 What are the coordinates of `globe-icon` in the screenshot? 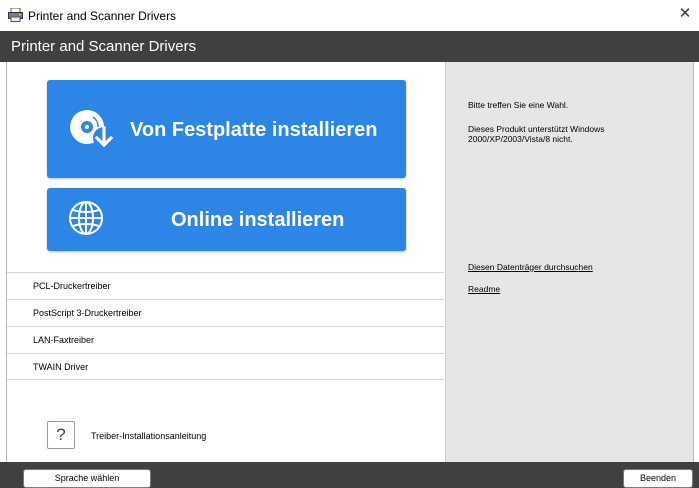 It's located at (86, 218).